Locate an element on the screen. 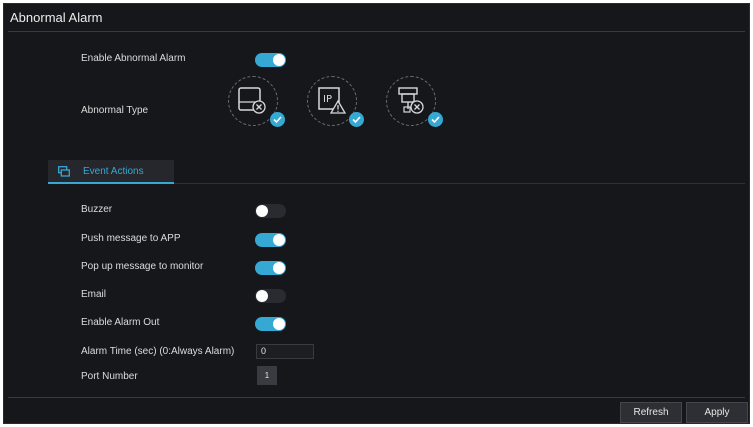  abnormal-type-ip-conflict: IP is located at coordinates (335, 101).